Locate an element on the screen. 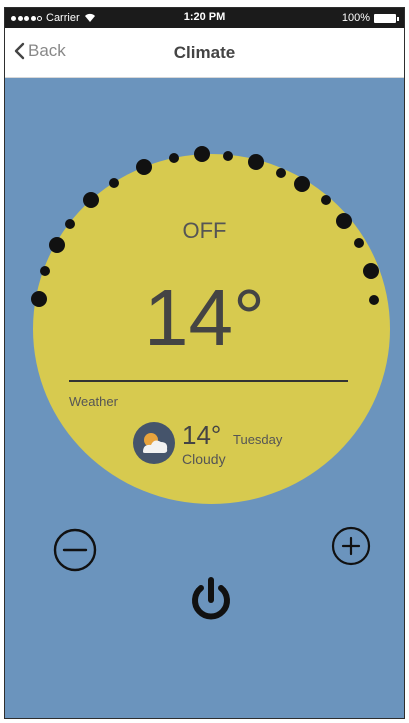 Image resolution: width=409 pixels, height=723 pixels. current-temperature: 14° is located at coordinates (204, 317).